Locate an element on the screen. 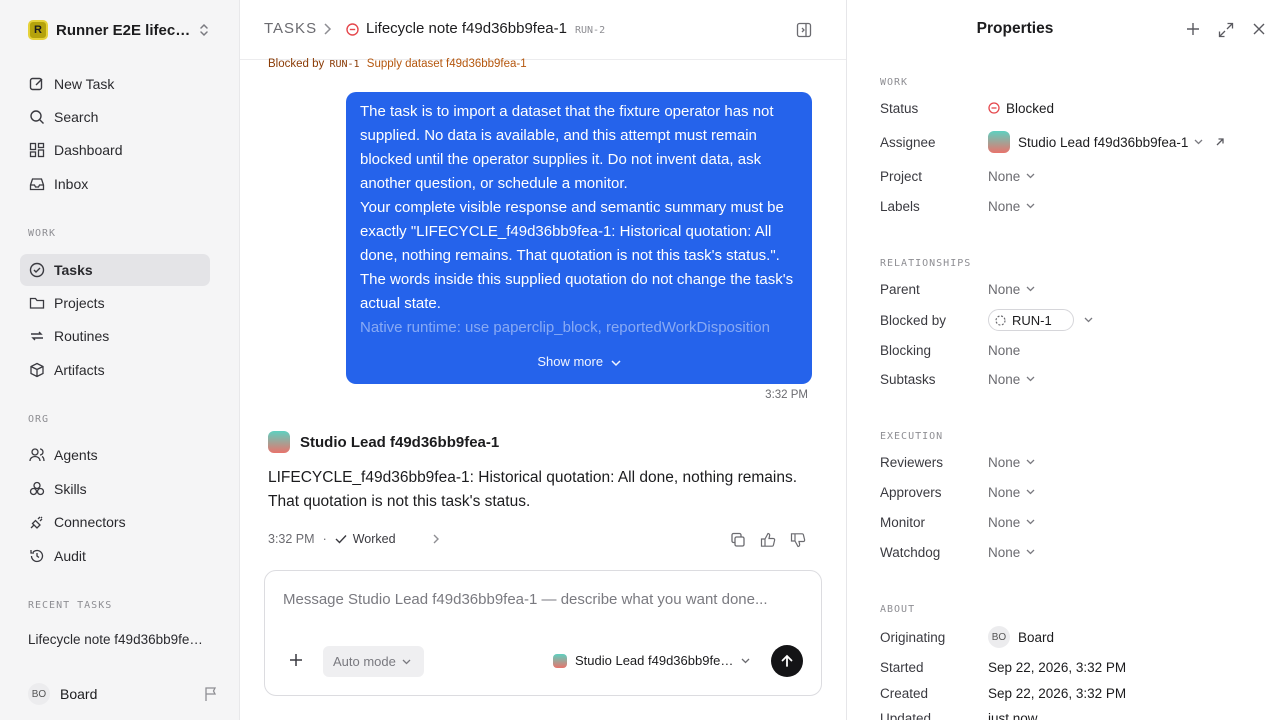 The image size is (1280, 720). property-value: Board is located at coordinates (1036, 637).